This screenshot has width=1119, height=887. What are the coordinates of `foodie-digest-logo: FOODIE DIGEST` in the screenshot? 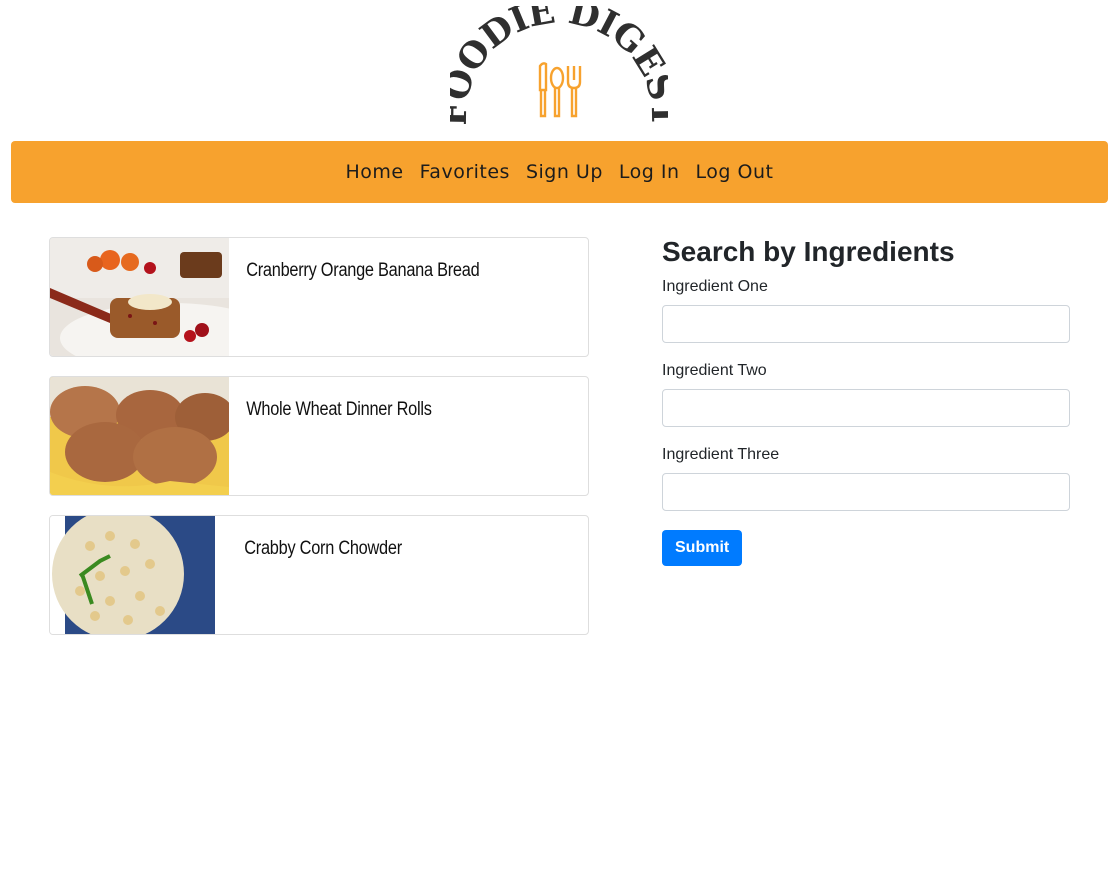 It's located at (559, 64).